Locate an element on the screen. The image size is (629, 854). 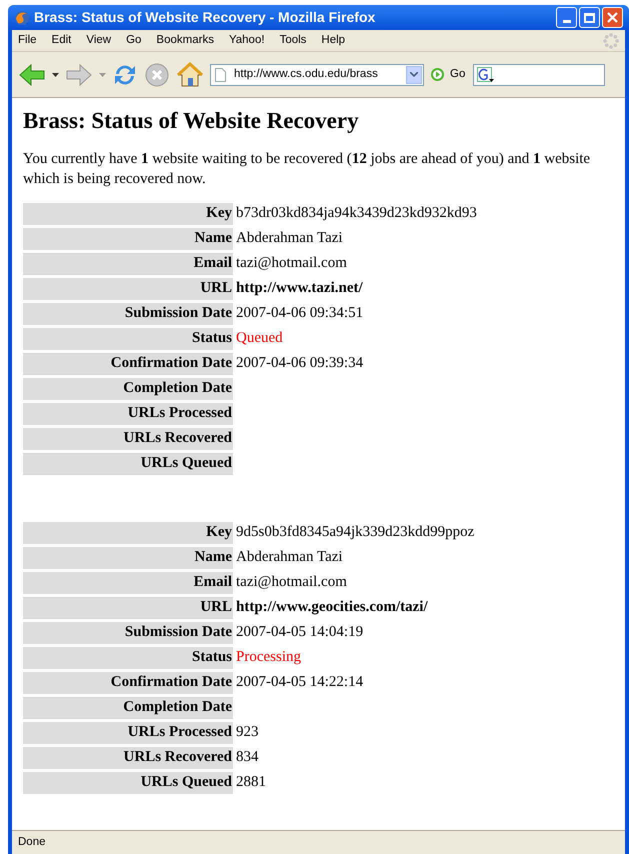
chevron-down-icon is located at coordinates (414, 74).